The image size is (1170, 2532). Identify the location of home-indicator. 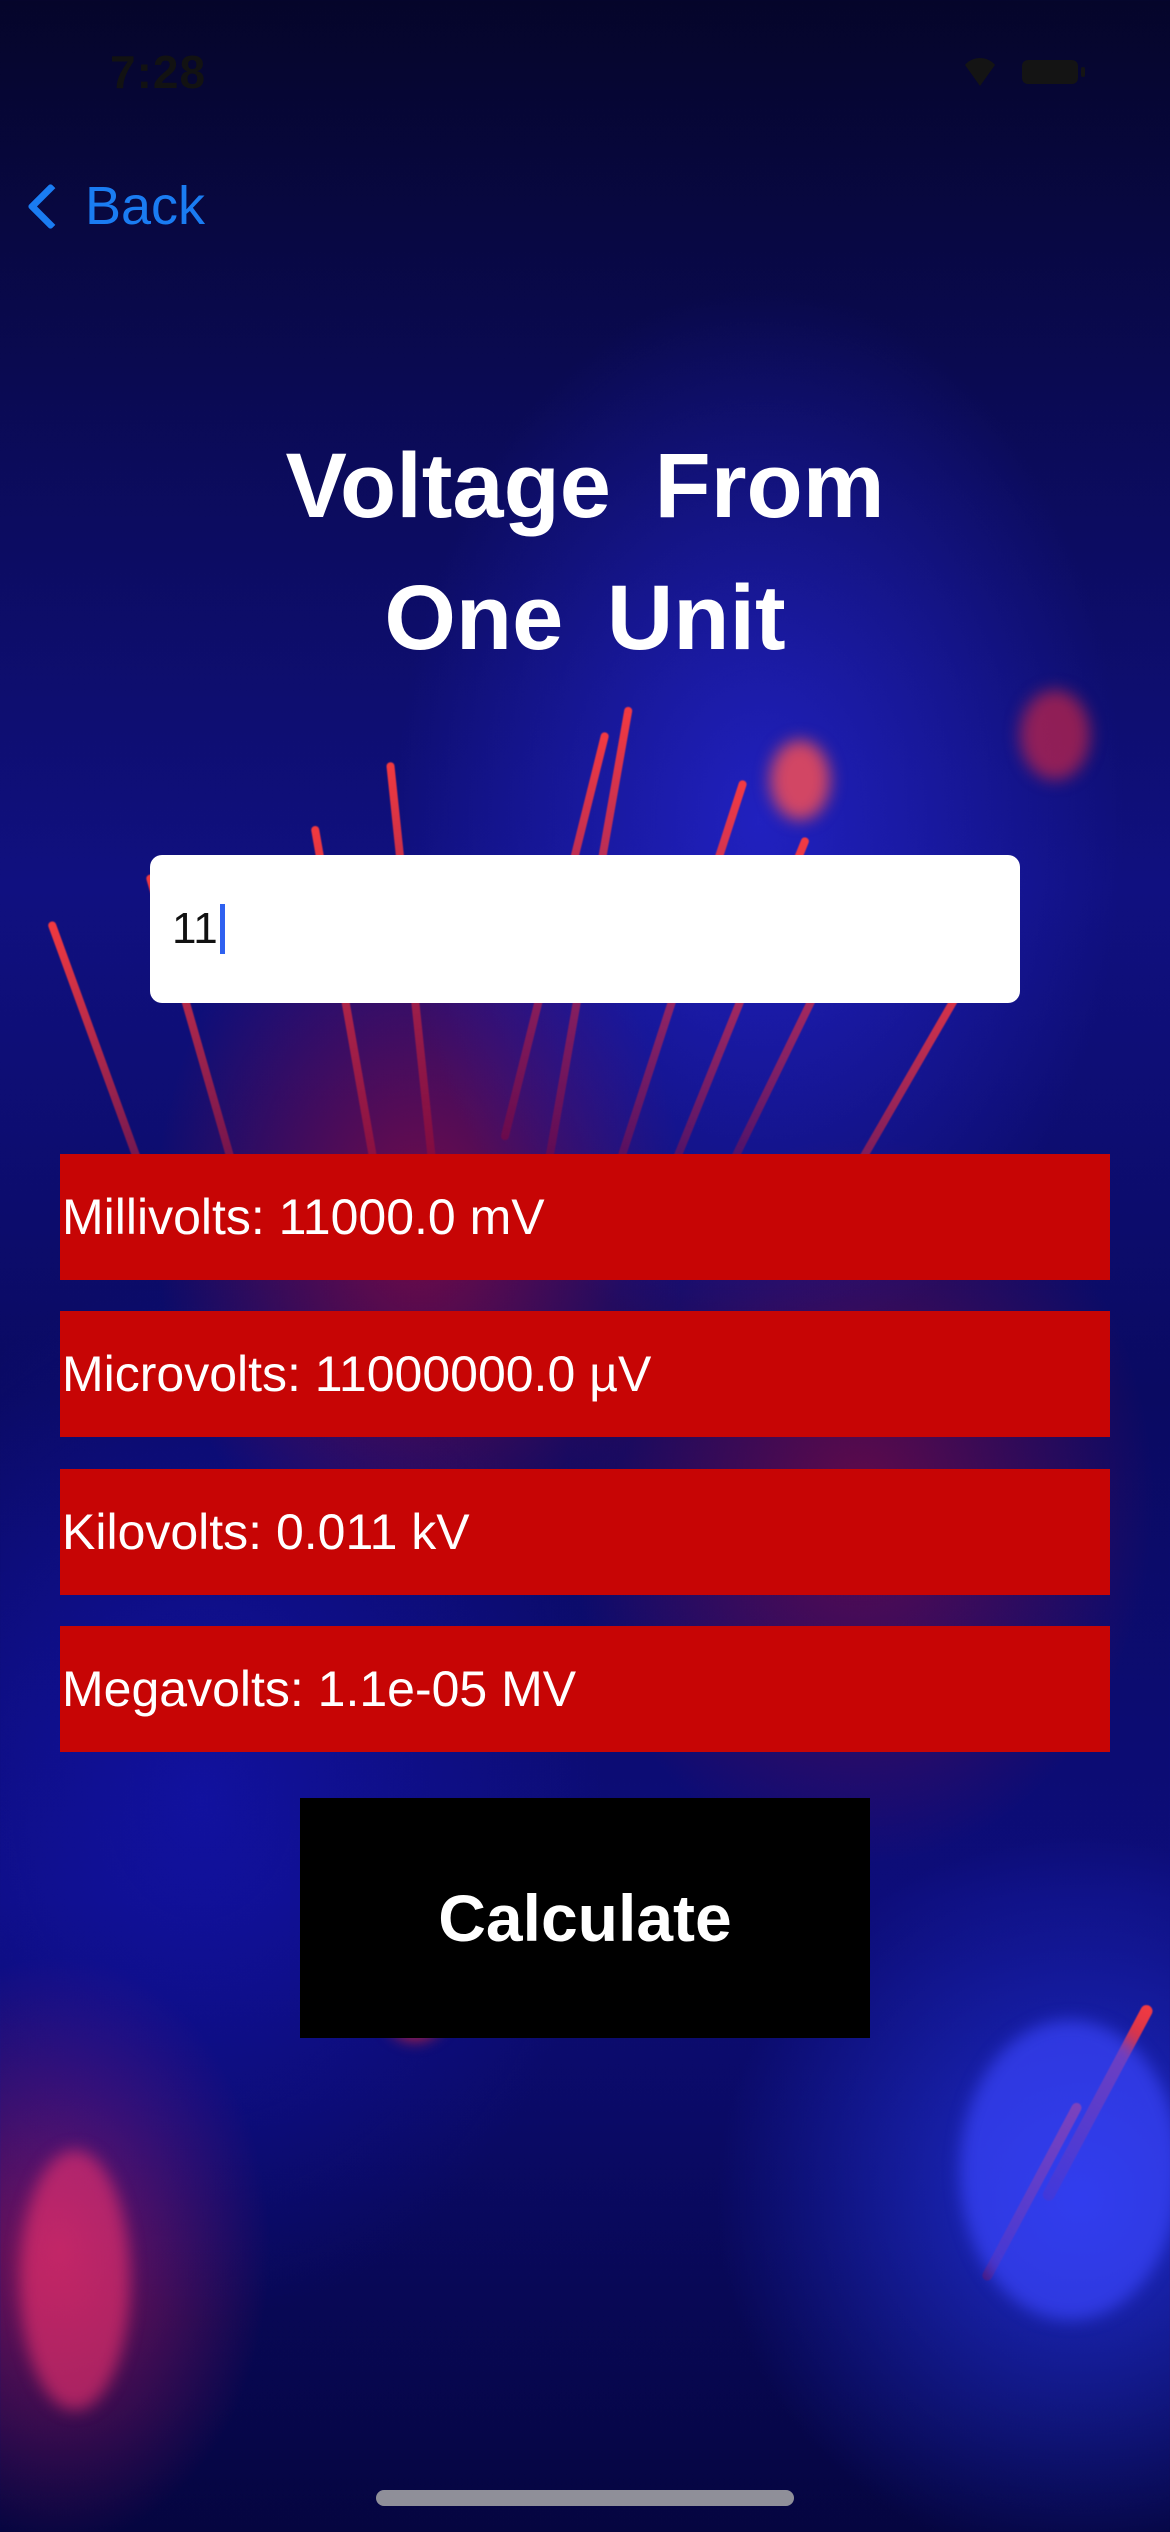
(585, 2498).